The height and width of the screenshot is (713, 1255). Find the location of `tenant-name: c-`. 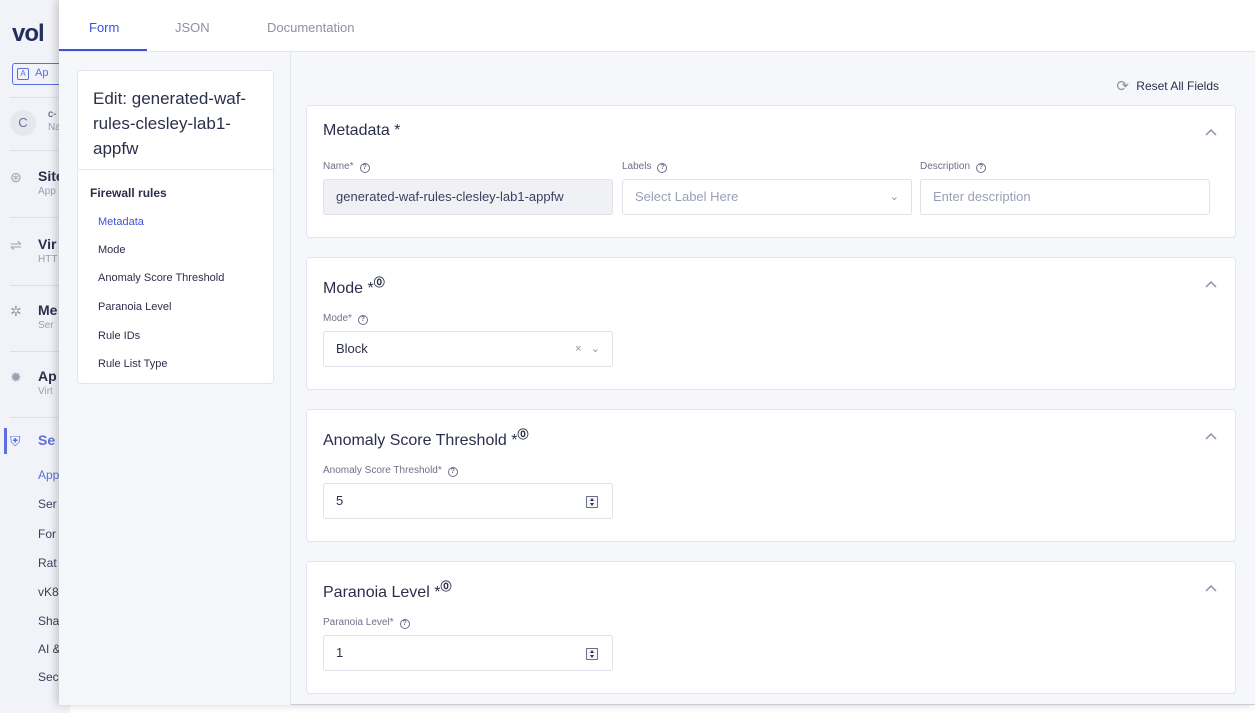

tenant-name: c- is located at coordinates (52, 114).